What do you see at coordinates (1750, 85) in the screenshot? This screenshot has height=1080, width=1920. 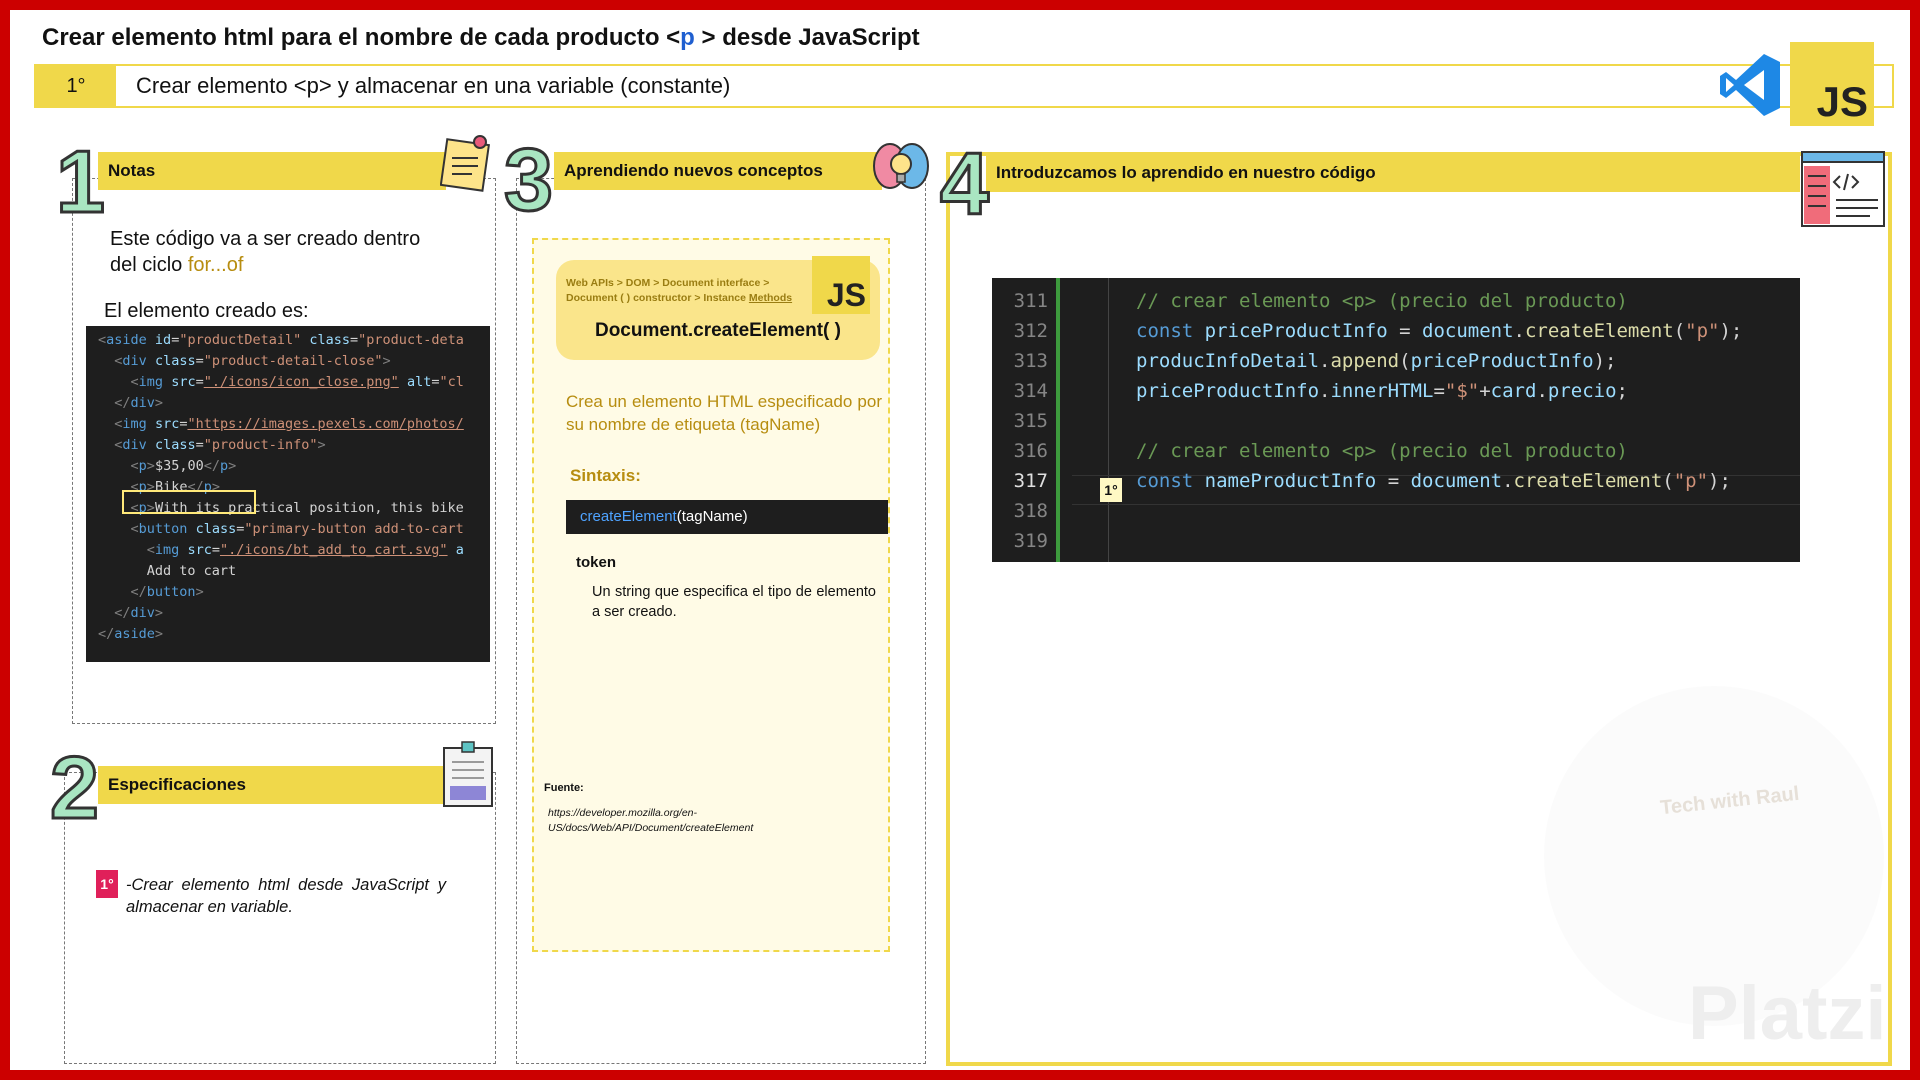 I see `vscode-icon` at bounding box center [1750, 85].